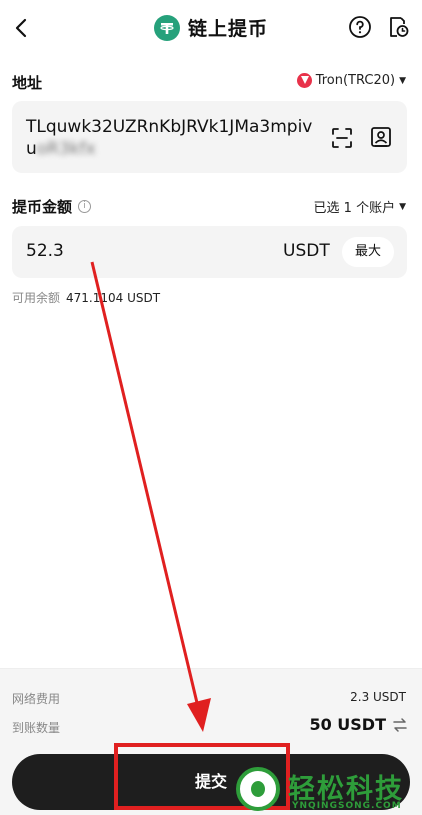 The height and width of the screenshot is (815, 422). What do you see at coordinates (368, 252) in the screenshot?
I see `max-button: 最大` at bounding box center [368, 252].